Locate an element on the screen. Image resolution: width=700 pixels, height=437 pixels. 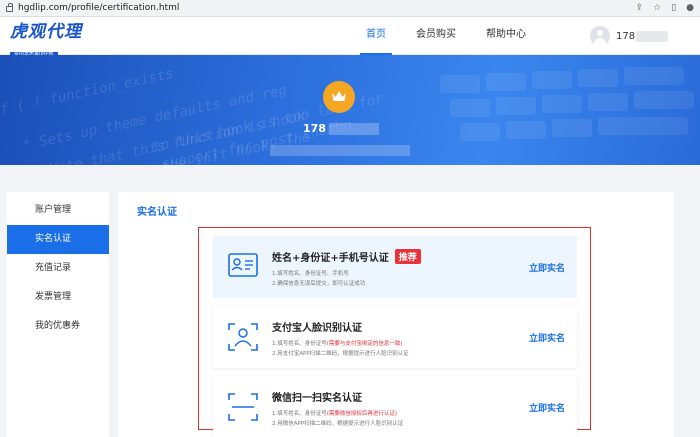
recommended-badge: 推荐 is located at coordinates (407, 256).